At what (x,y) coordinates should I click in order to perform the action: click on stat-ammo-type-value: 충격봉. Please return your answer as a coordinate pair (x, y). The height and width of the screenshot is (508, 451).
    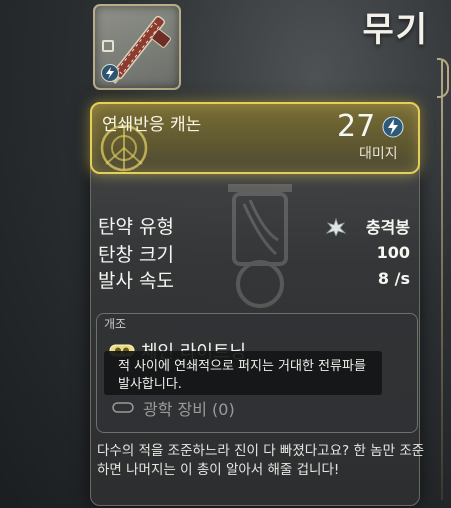
    Looking at the image, I should click on (387, 227).